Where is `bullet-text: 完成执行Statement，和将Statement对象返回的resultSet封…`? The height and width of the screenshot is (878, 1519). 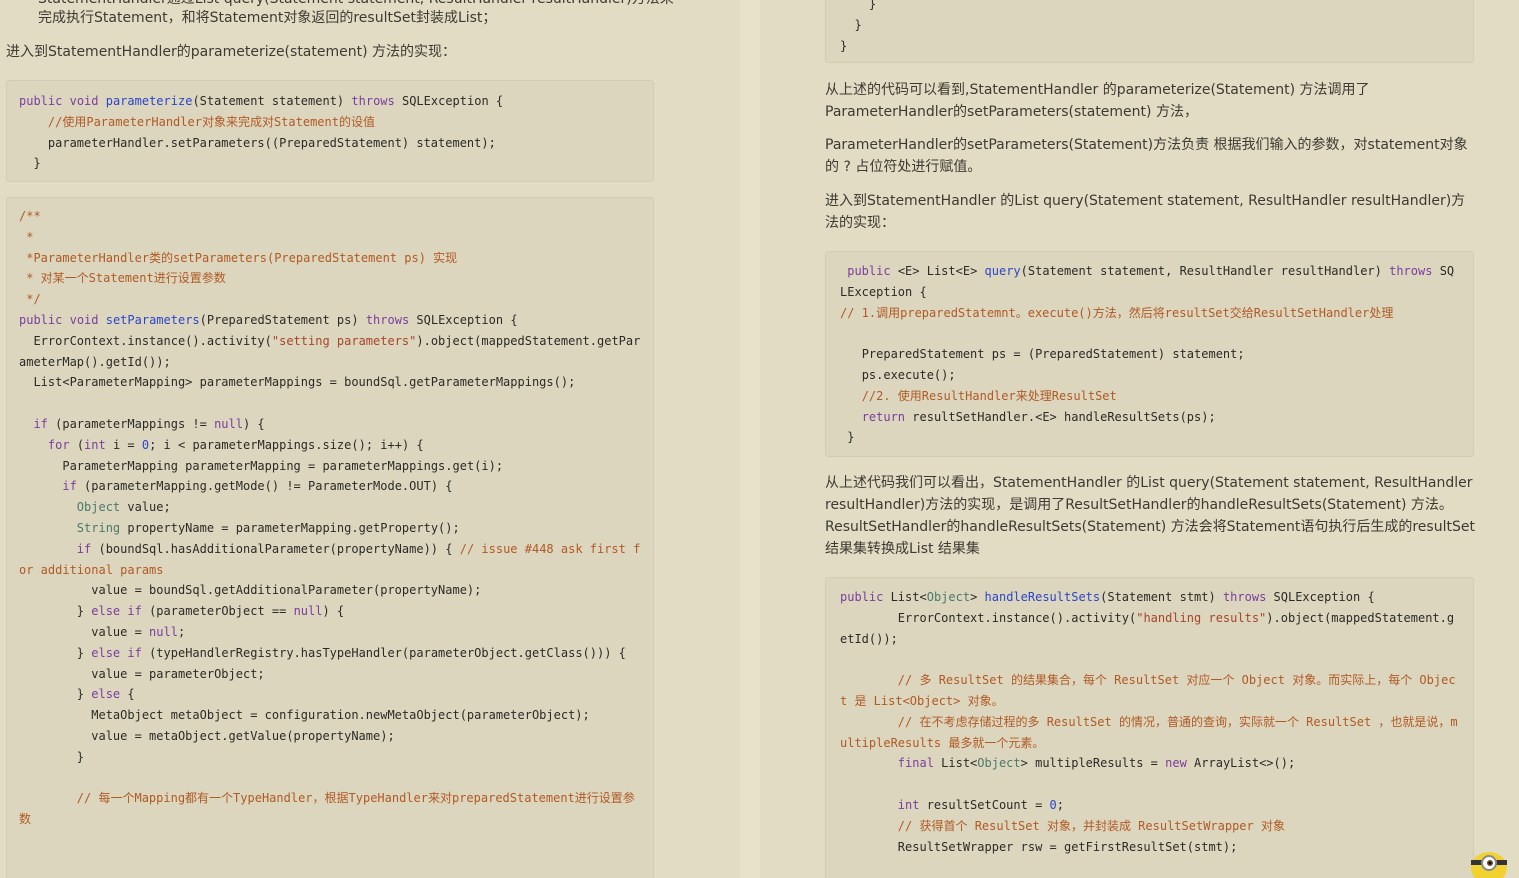
bullet-text: 完成执行Statement，和将Statement对象返回的resultSet封… is located at coordinates (267, 18).